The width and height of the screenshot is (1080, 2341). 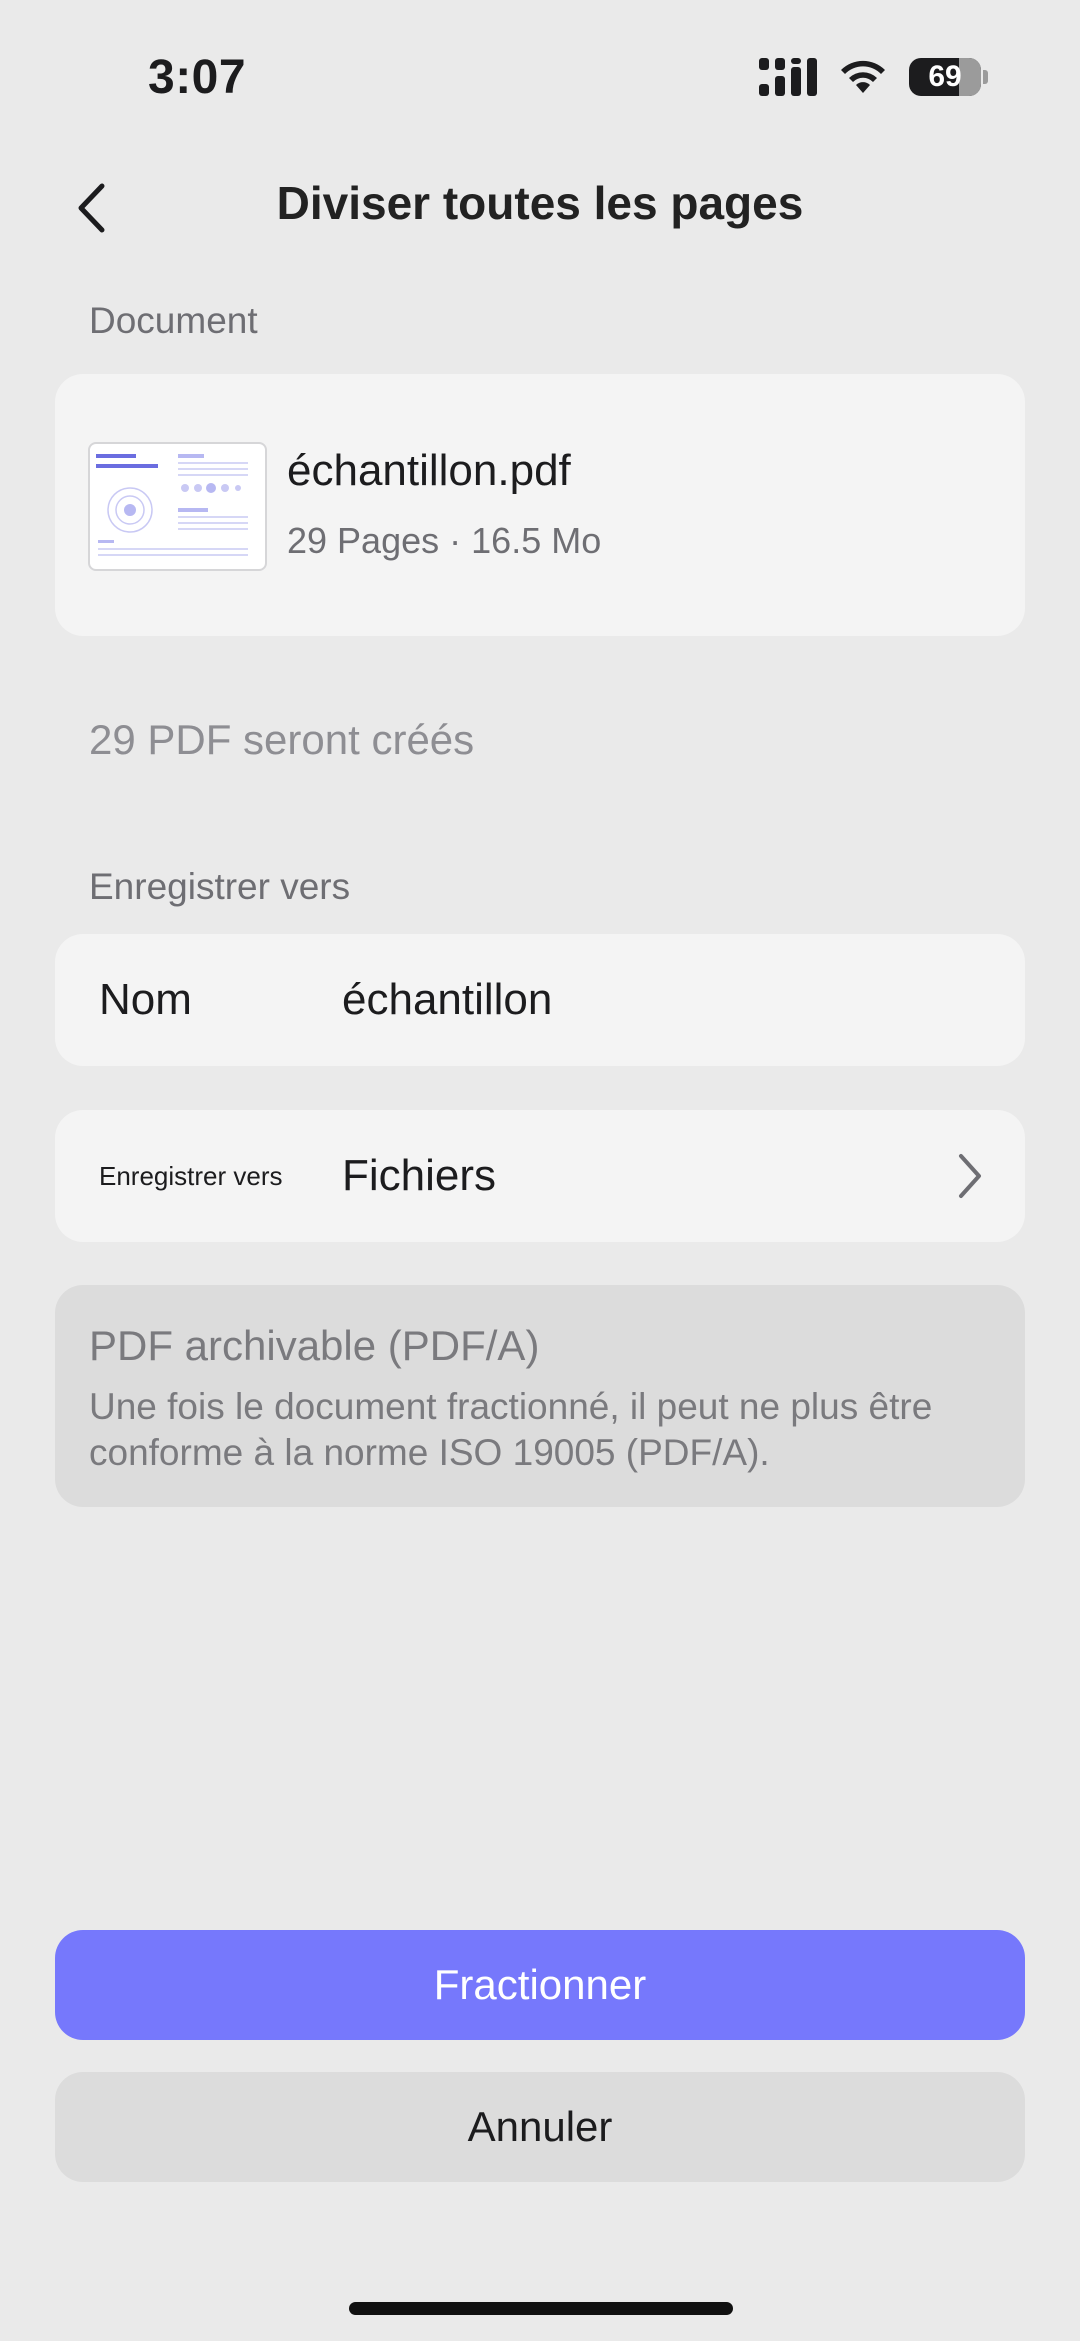 I want to click on name-row: Nom échantillon, so click(x=540, y=1000).